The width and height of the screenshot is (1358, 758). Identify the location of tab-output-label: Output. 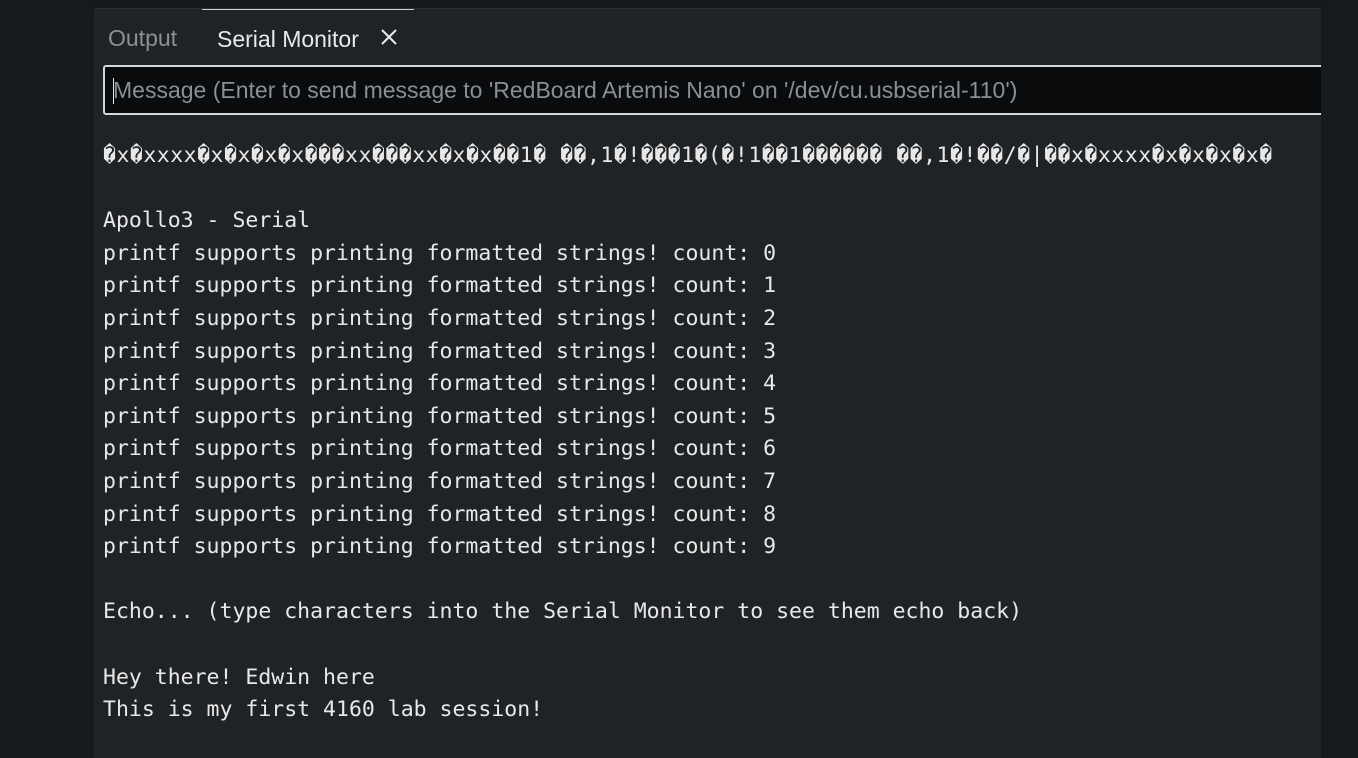
(143, 38).